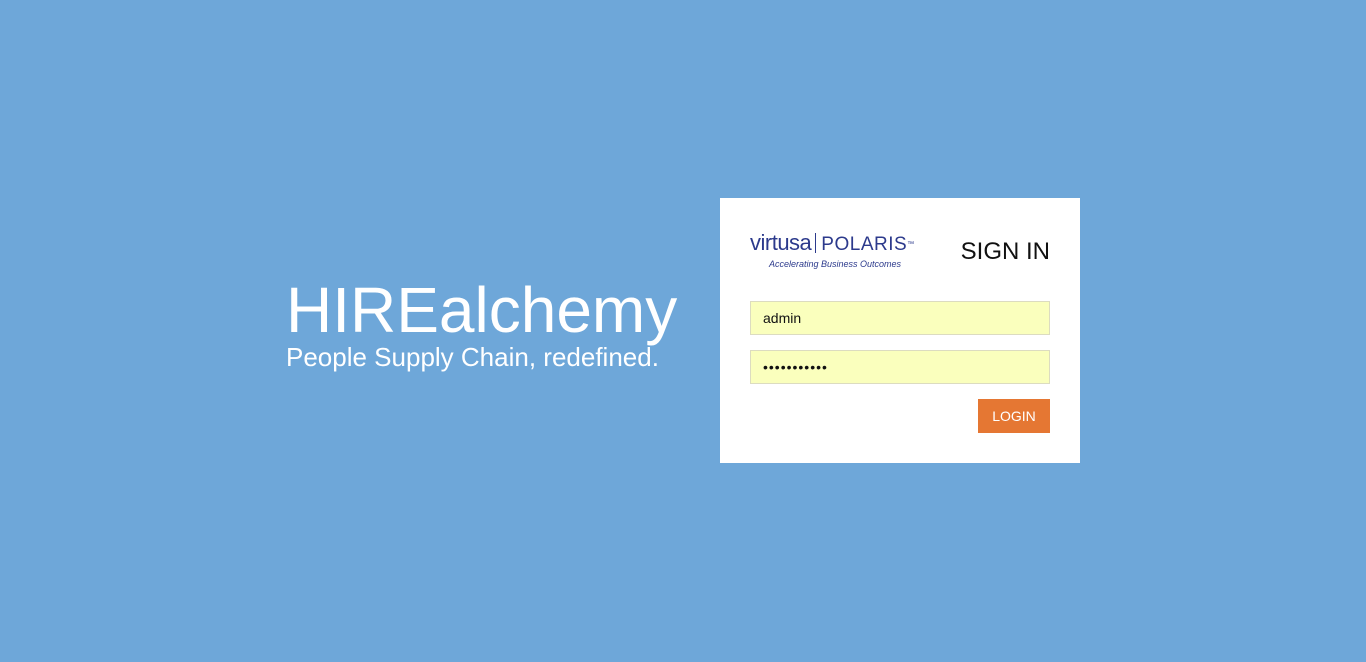  What do you see at coordinates (1014, 416) in the screenshot?
I see `login-button: LOGIN` at bounding box center [1014, 416].